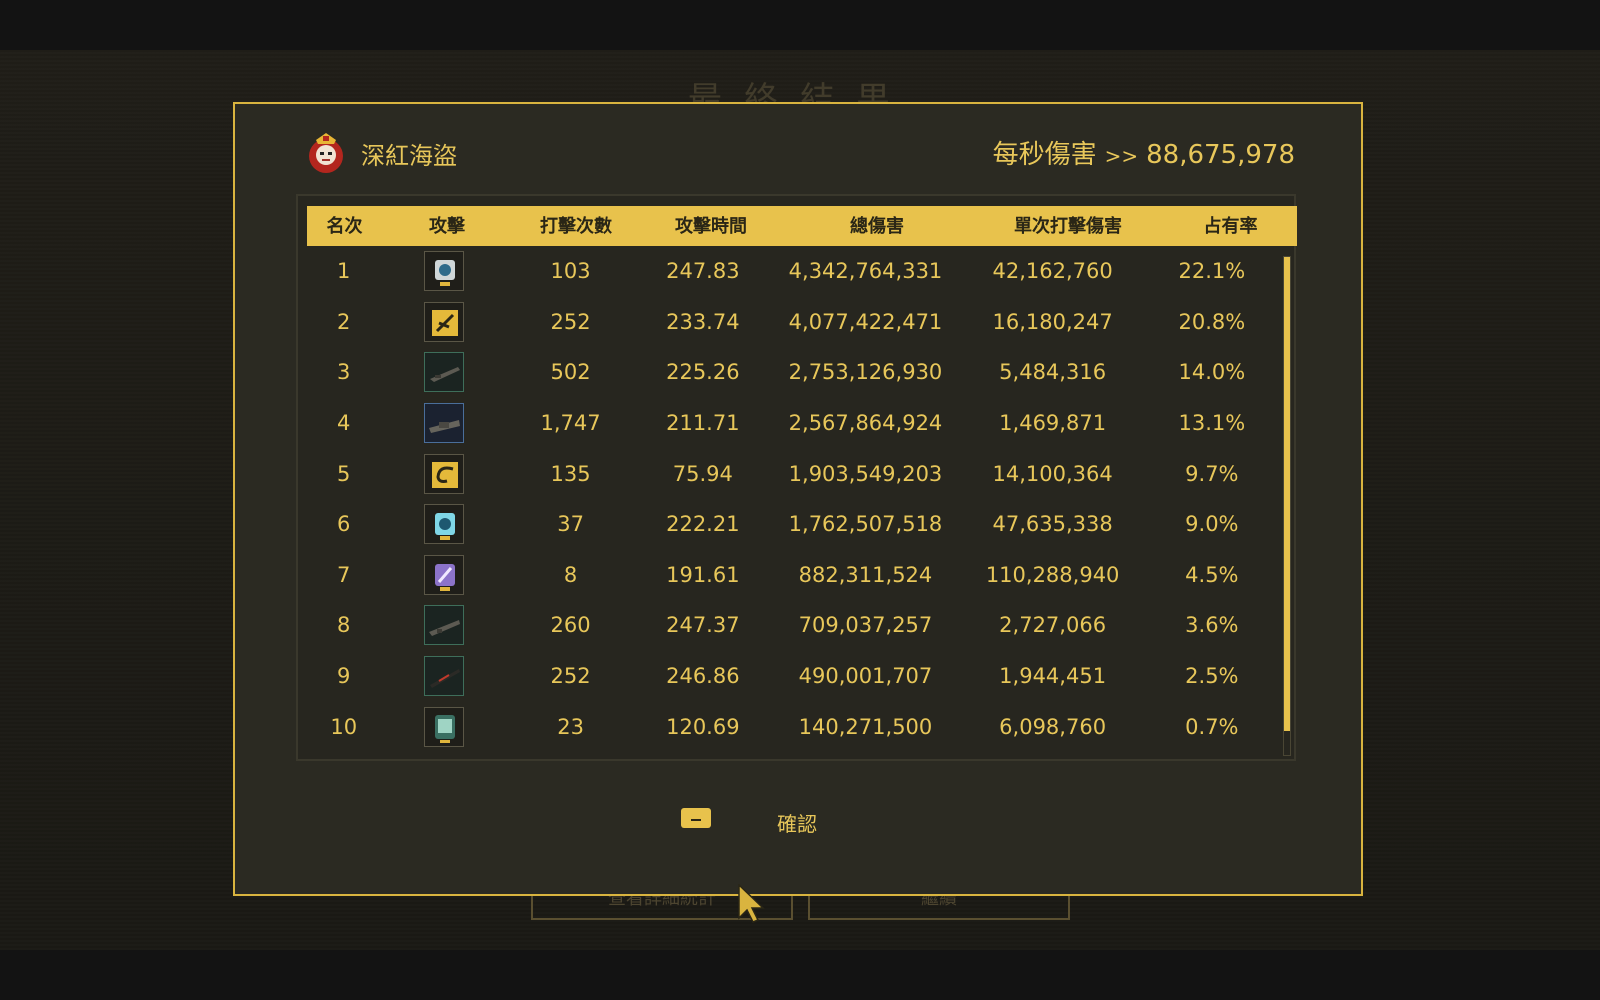 Image resolution: width=1600 pixels, height=1000 pixels. Describe the element at coordinates (409, 156) in the screenshot. I see `boss-name: 深紅海盜` at that location.